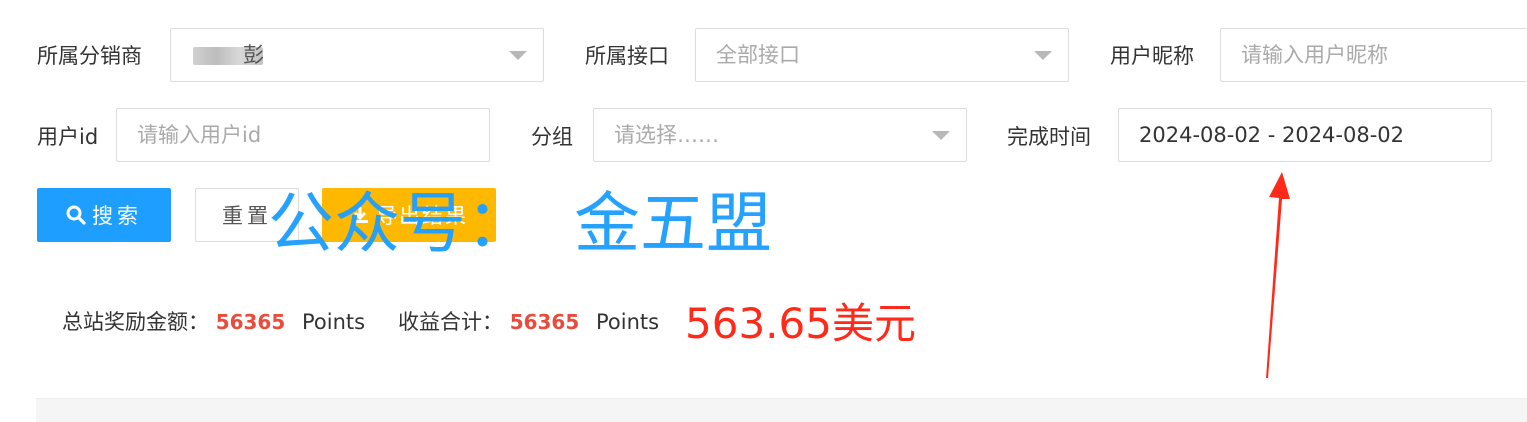 This screenshot has height=422, width=1527. I want to click on search-button: 搜索, so click(104, 215).